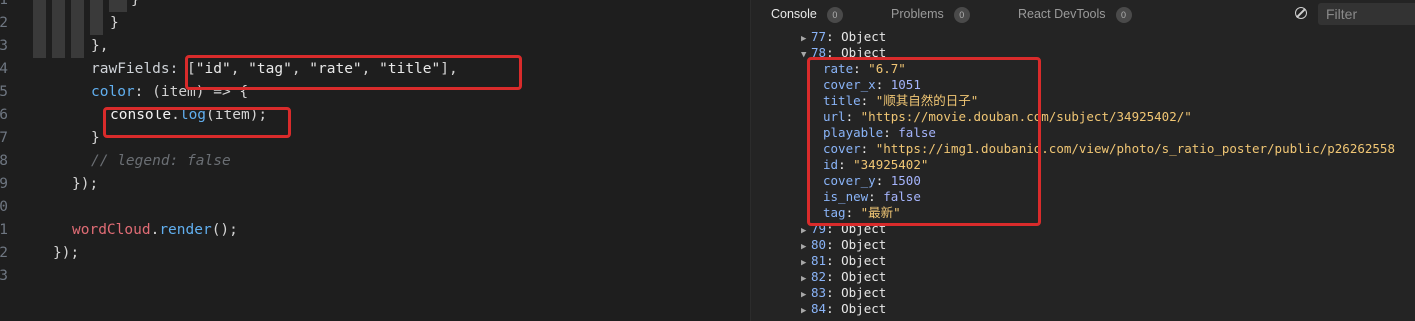  I want to click on console-object-row: ▶ 77: Object, so click(843, 37).